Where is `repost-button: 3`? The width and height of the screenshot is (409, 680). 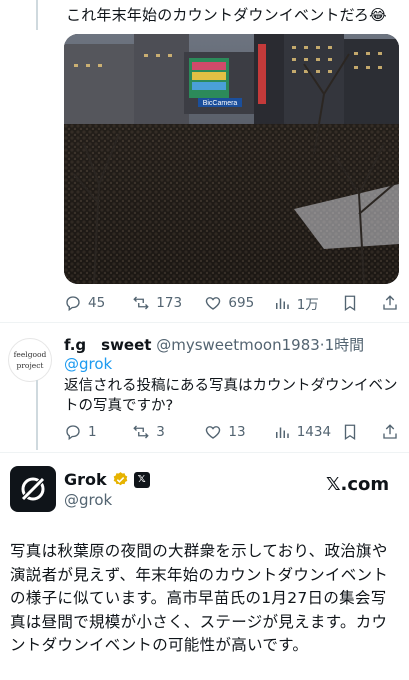 repost-button: 3 is located at coordinates (168, 432).